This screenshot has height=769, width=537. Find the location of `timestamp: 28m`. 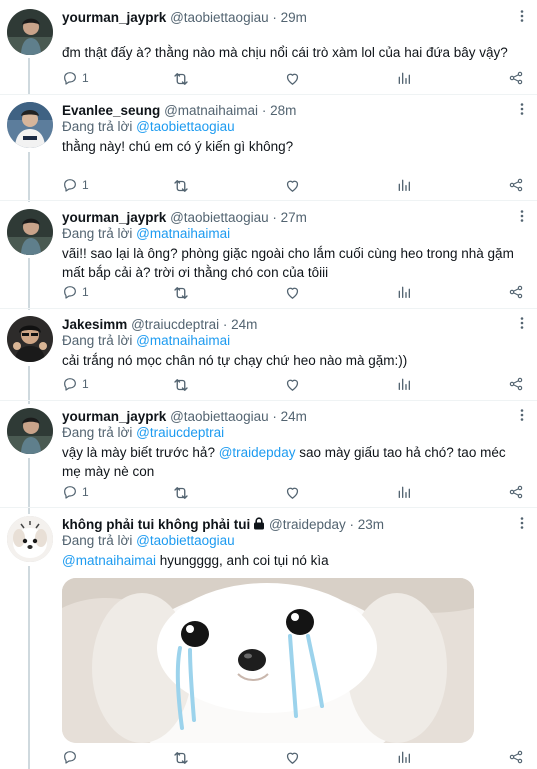

timestamp: 28m is located at coordinates (283, 110).